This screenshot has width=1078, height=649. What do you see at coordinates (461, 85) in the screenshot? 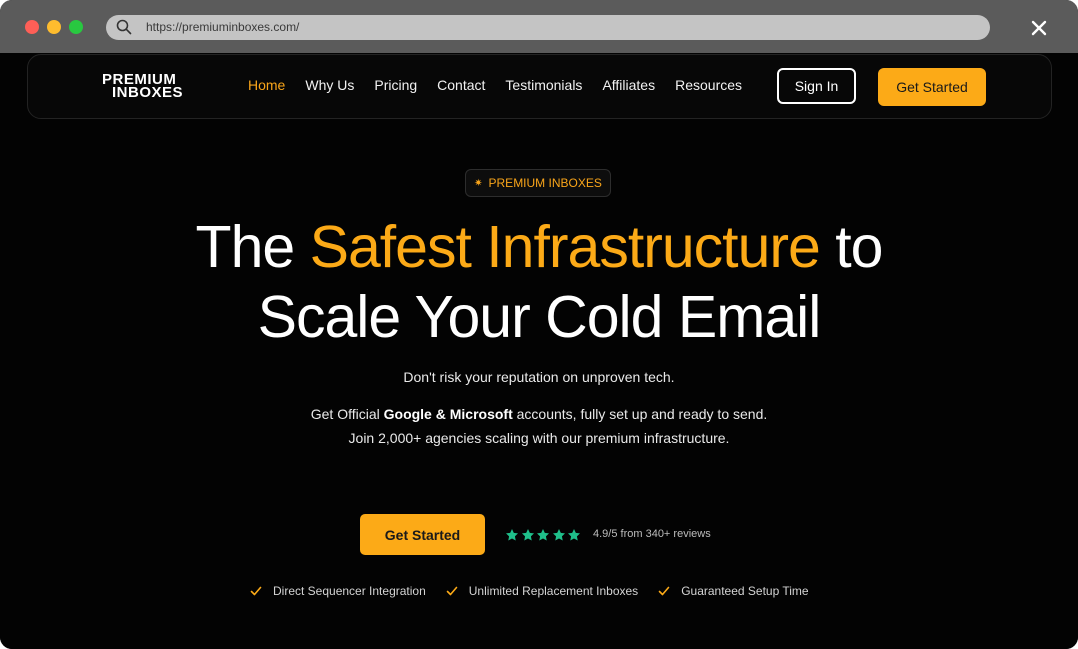
I see `nav-link-contact: Contact` at bounding box center [461, 85].